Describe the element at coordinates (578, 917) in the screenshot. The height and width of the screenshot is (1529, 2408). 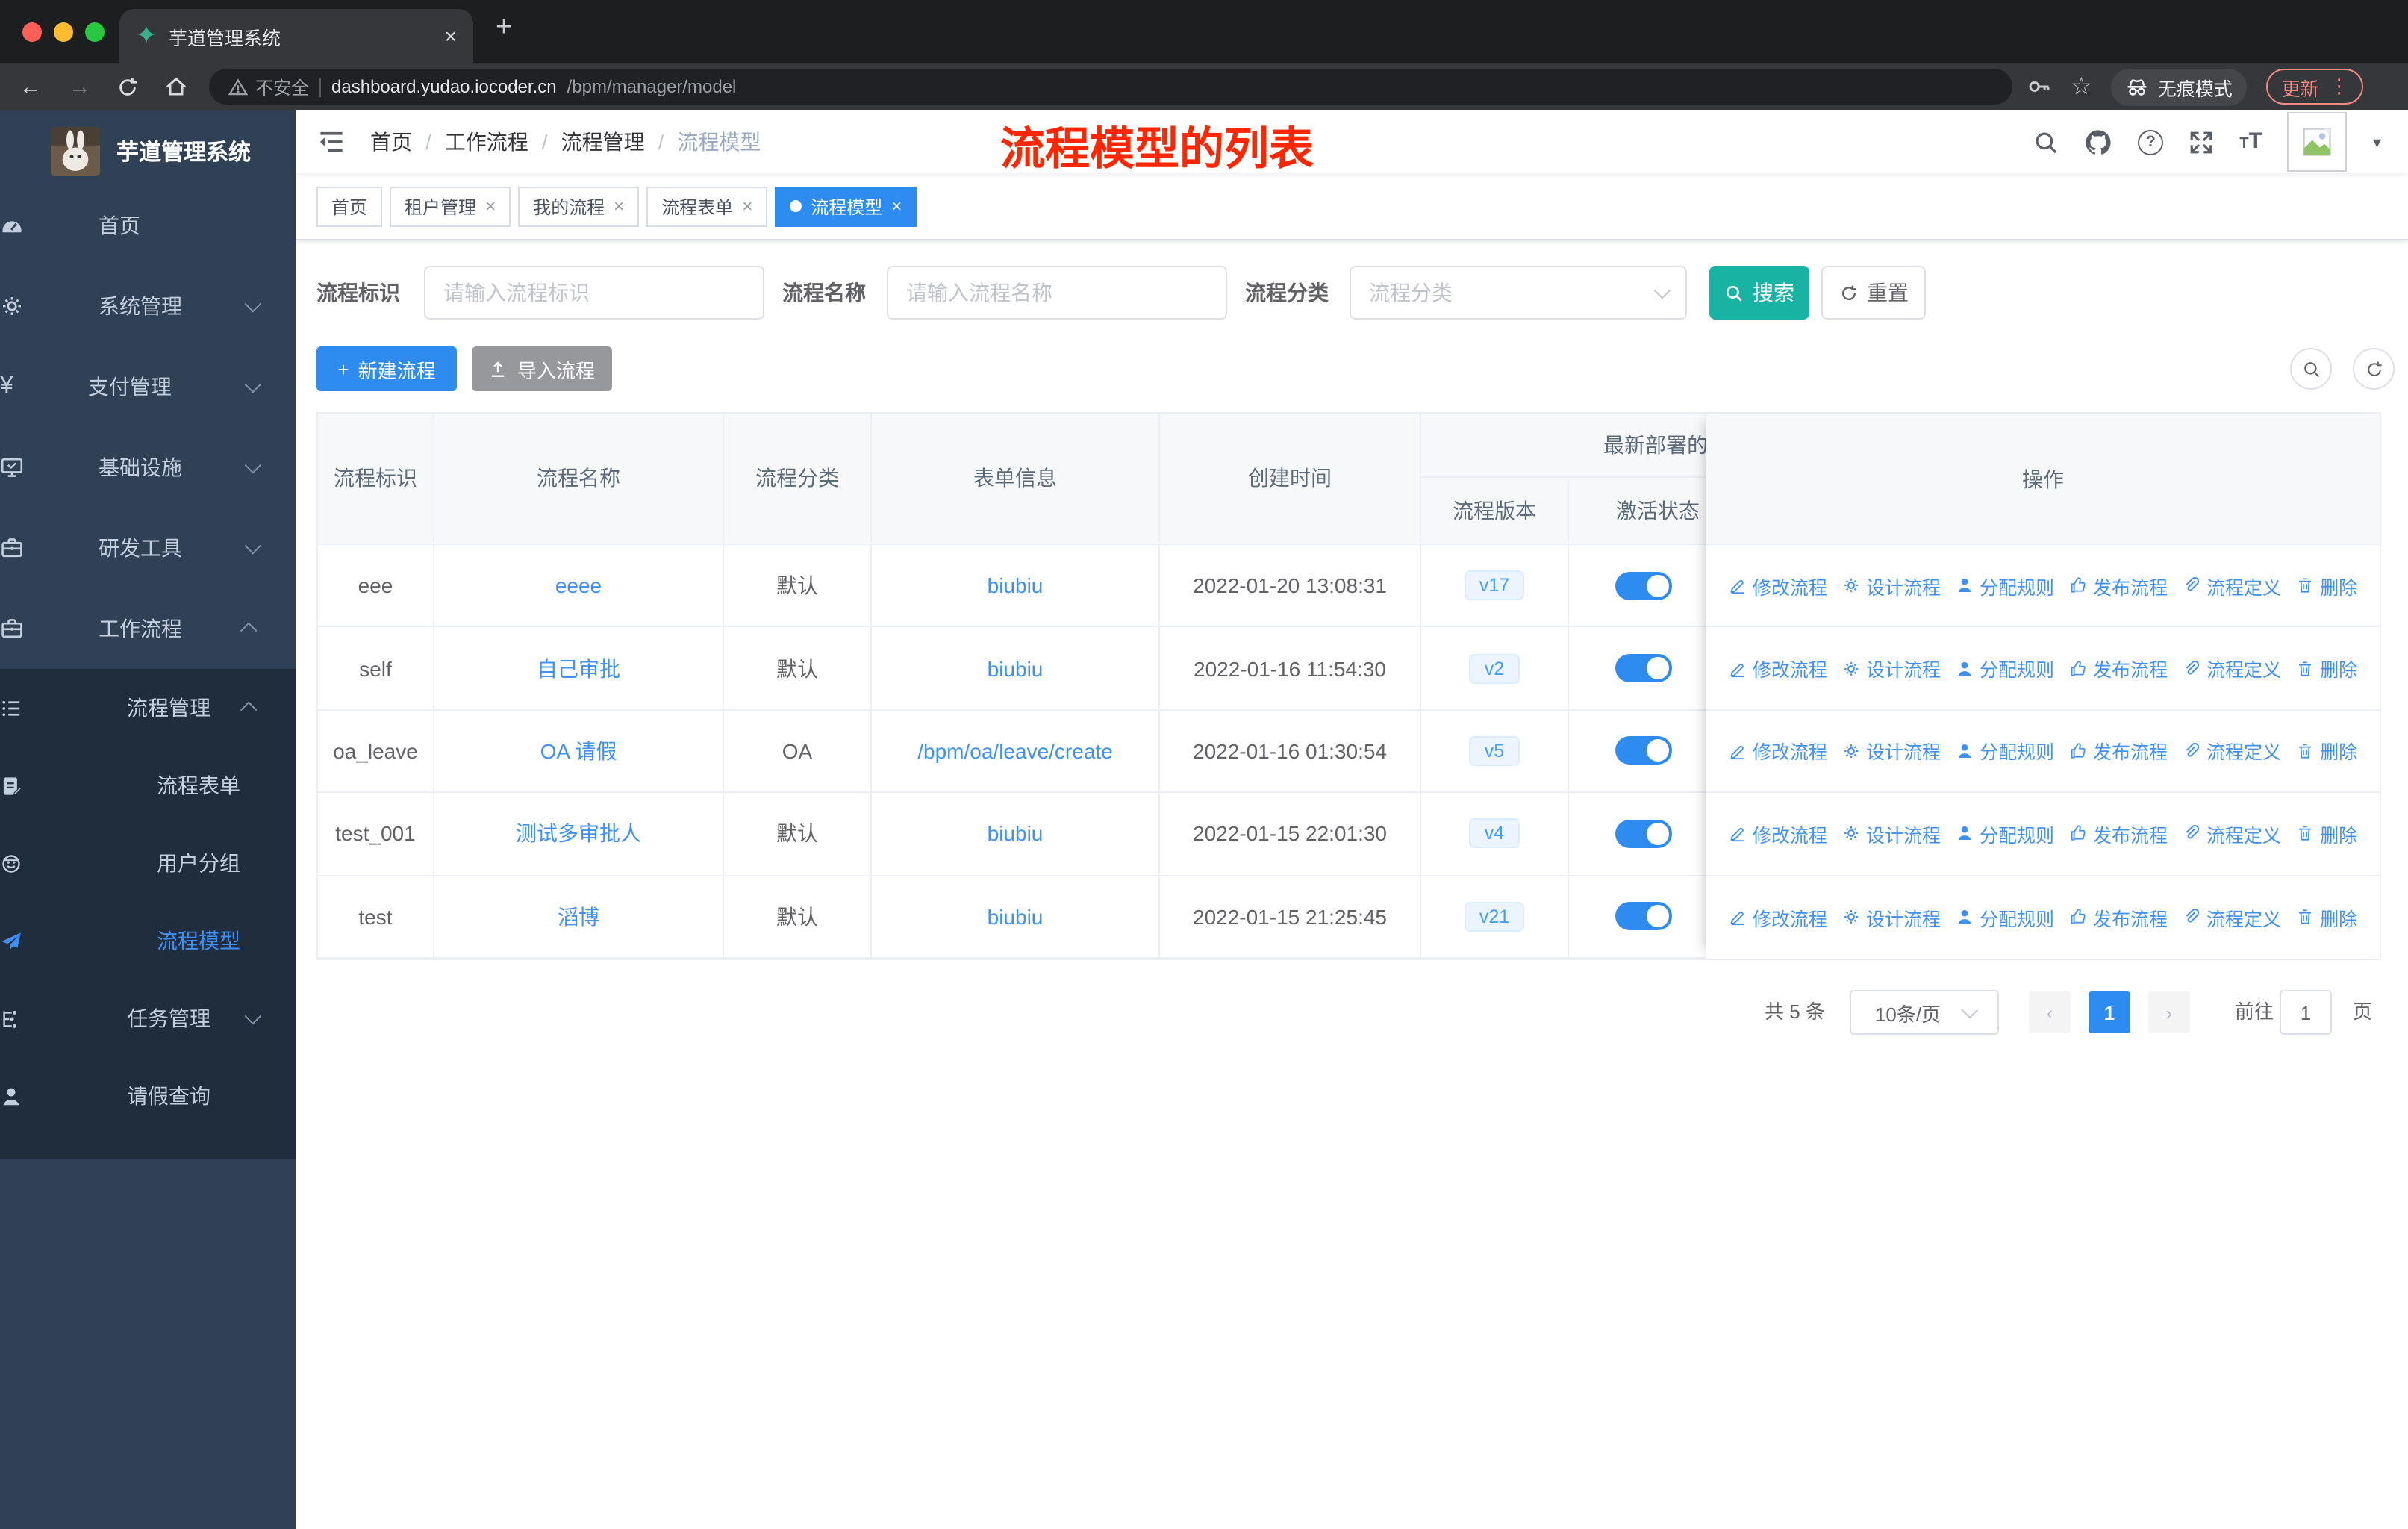
I see `cell-link: 滔博` at that location.